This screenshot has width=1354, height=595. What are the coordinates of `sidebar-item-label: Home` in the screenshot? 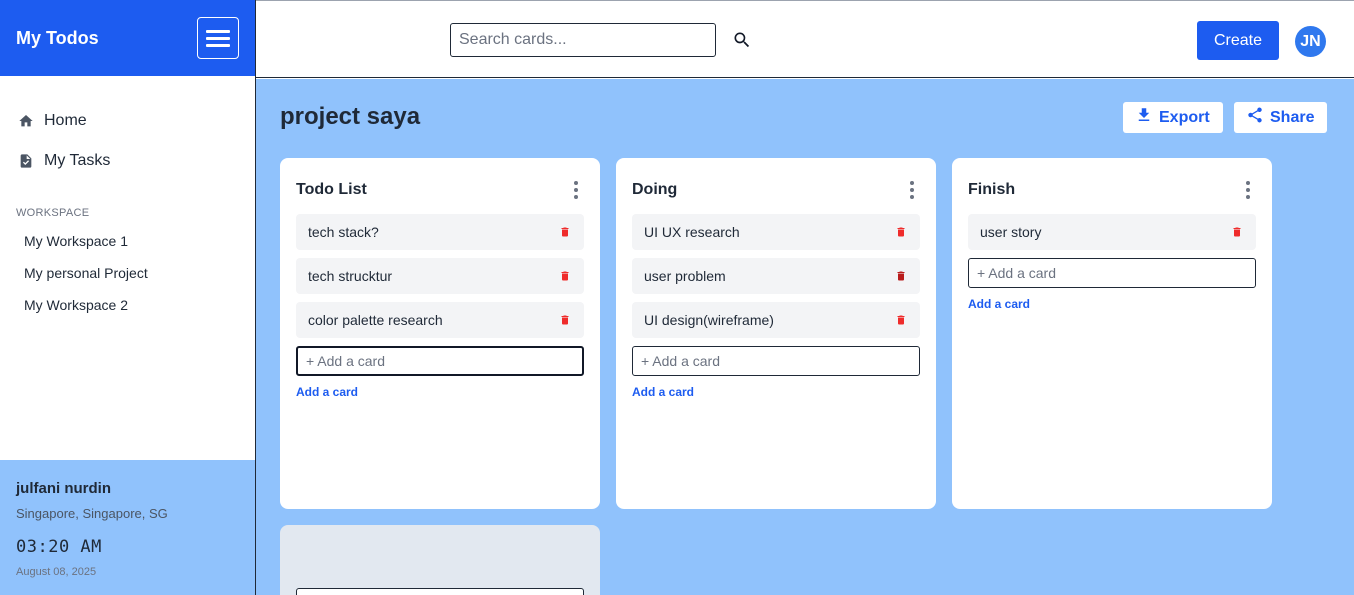 It's located at (65, 120).